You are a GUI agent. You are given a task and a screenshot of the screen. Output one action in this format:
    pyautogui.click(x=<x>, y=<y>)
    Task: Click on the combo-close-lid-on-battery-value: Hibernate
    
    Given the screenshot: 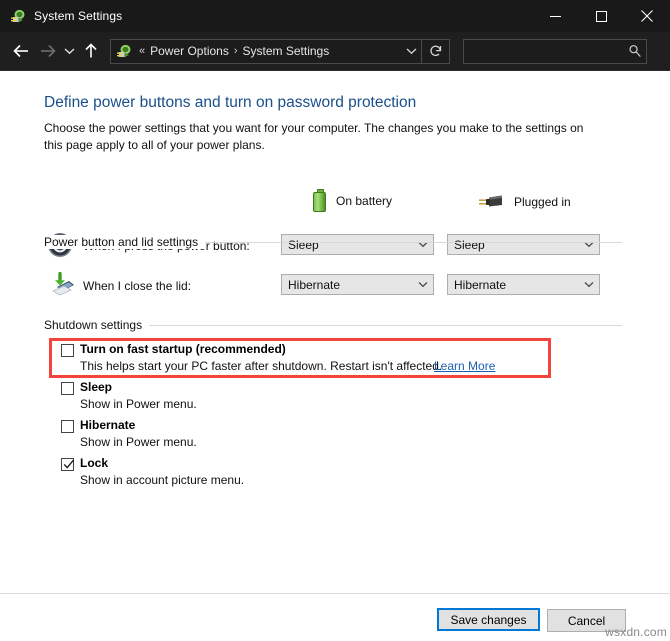 What is the action you would take?
    pyautogui.click(x=314, y=284)
    